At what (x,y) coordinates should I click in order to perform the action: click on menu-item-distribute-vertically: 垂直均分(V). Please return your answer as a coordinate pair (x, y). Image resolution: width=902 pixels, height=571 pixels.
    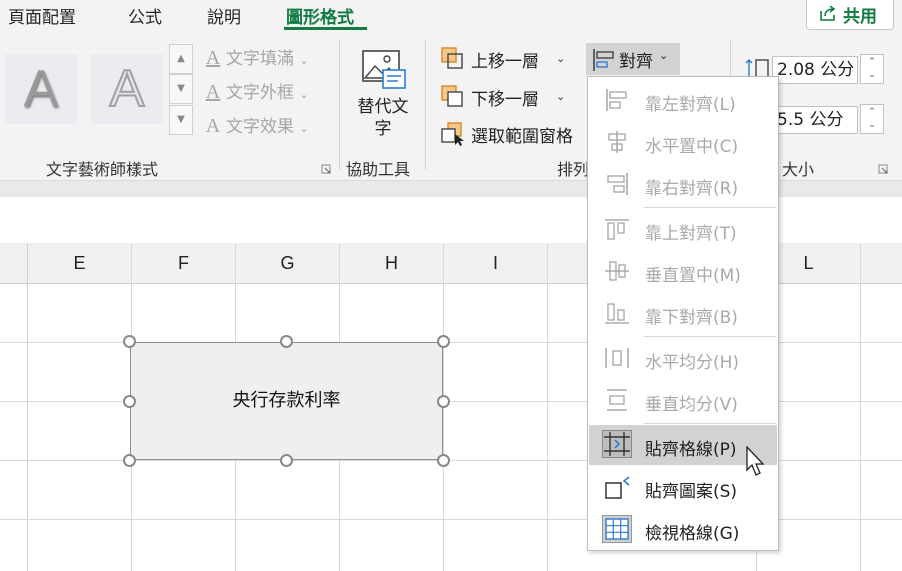
    Looking at the image, I should click on (683, 400).